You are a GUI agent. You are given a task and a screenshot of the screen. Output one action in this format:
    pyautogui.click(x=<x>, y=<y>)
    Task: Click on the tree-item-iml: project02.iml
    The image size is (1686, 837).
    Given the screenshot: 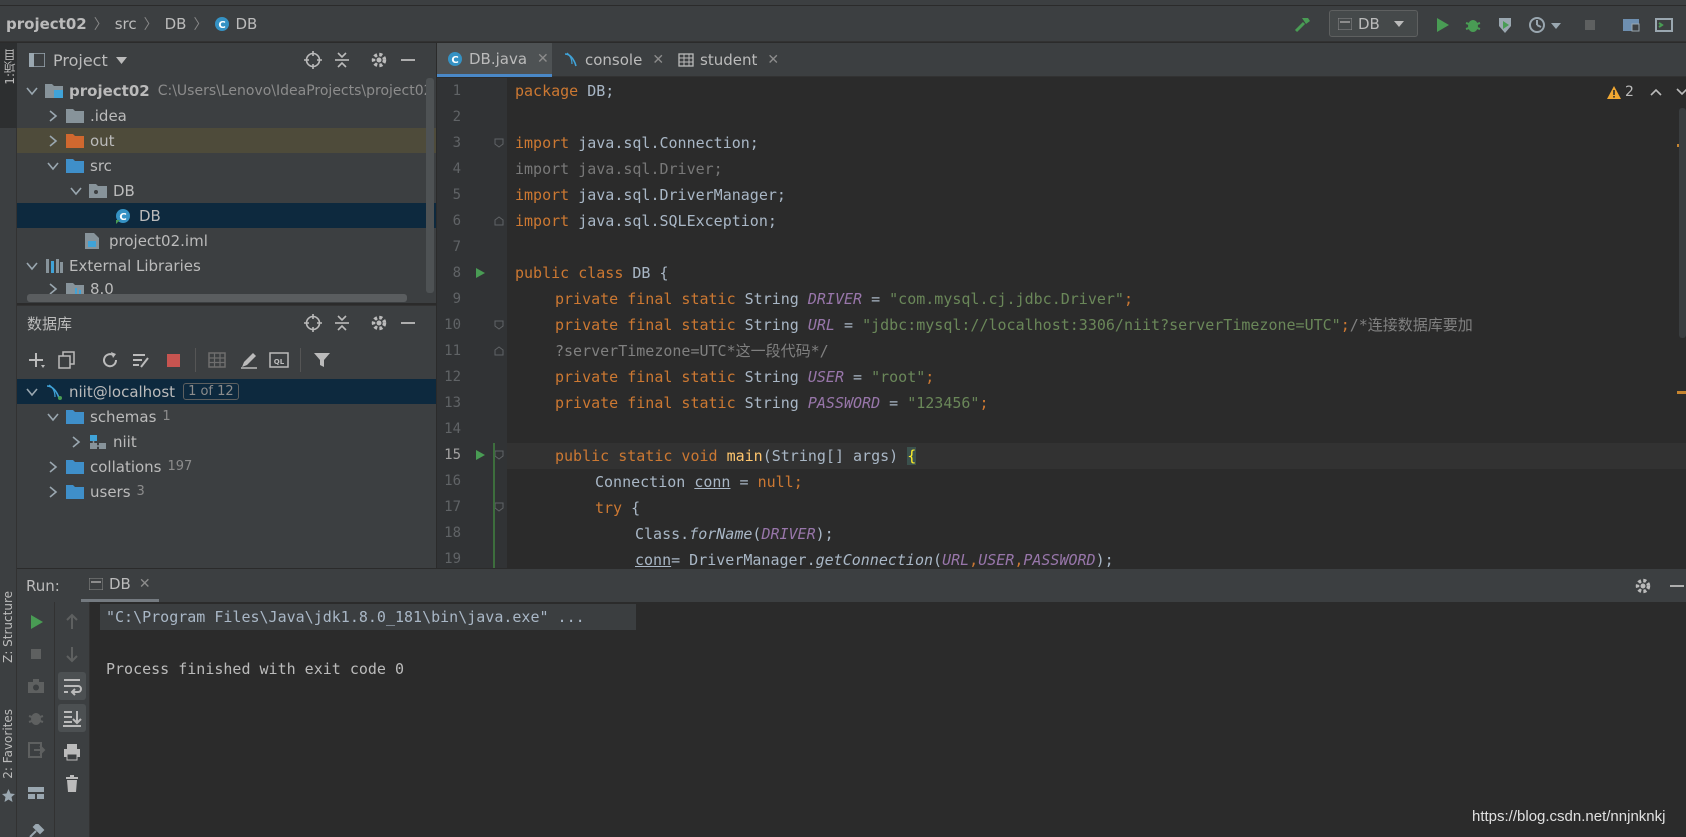 What is the action you would take?
    pyautogui.click(x=226, y=240)
    